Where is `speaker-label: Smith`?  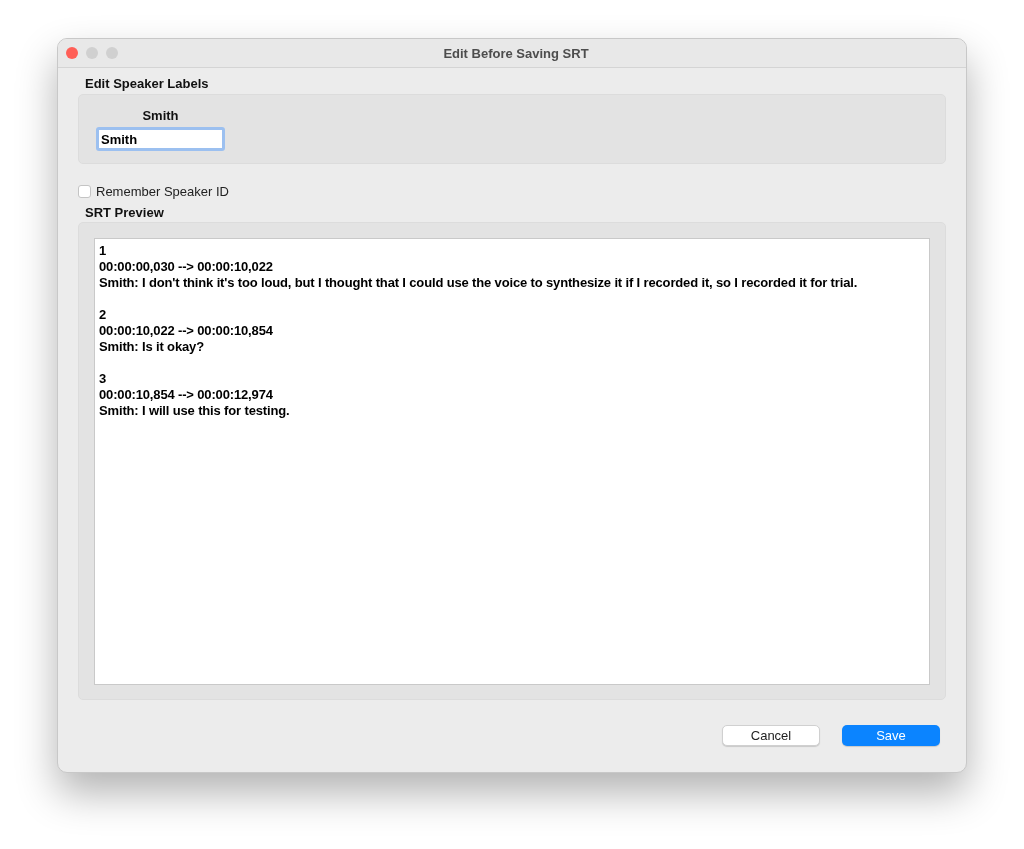 speaker-label: Smith is located at coordinates (160, 115).